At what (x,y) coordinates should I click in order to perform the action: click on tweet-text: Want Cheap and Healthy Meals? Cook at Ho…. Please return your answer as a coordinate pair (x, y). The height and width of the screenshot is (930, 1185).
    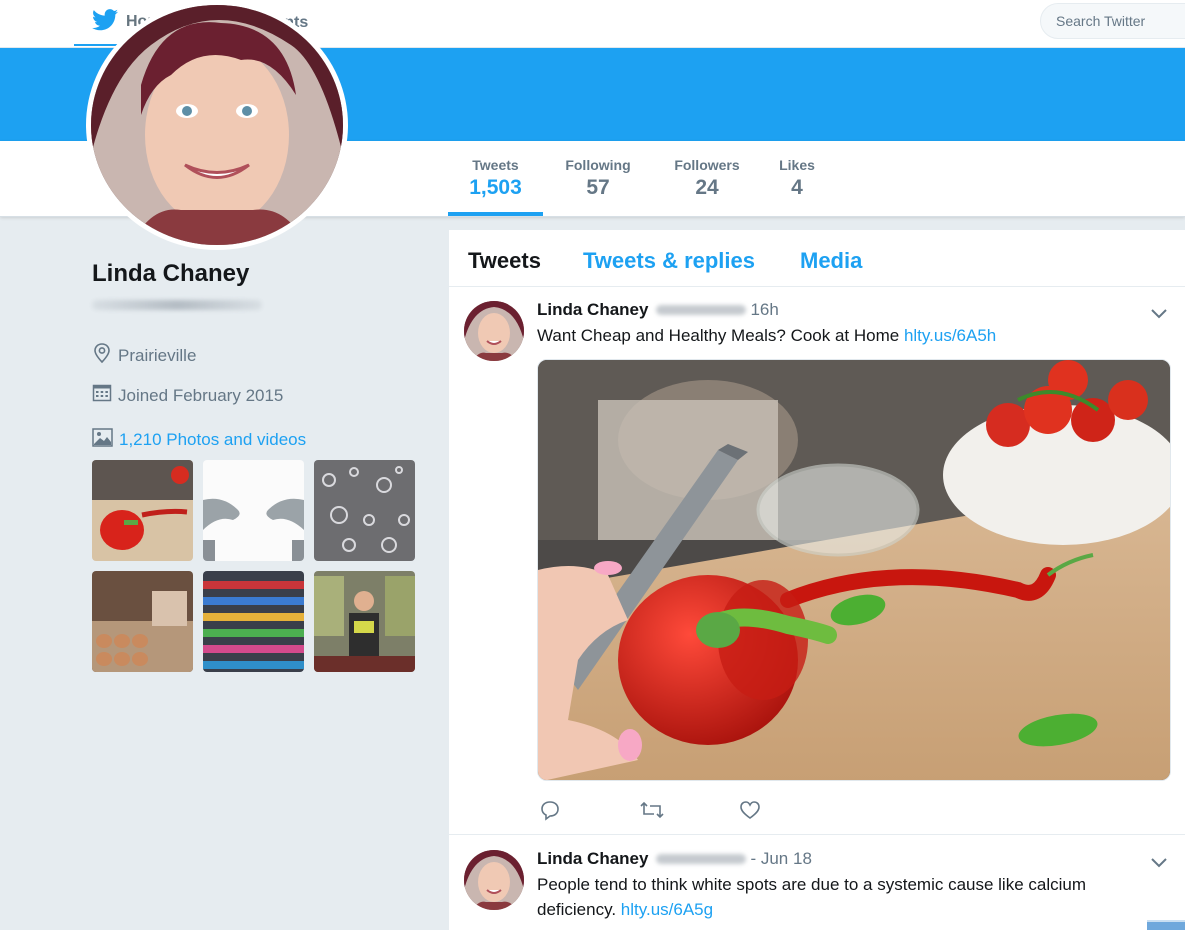
    Looking at the image, I should click on (832, 335).